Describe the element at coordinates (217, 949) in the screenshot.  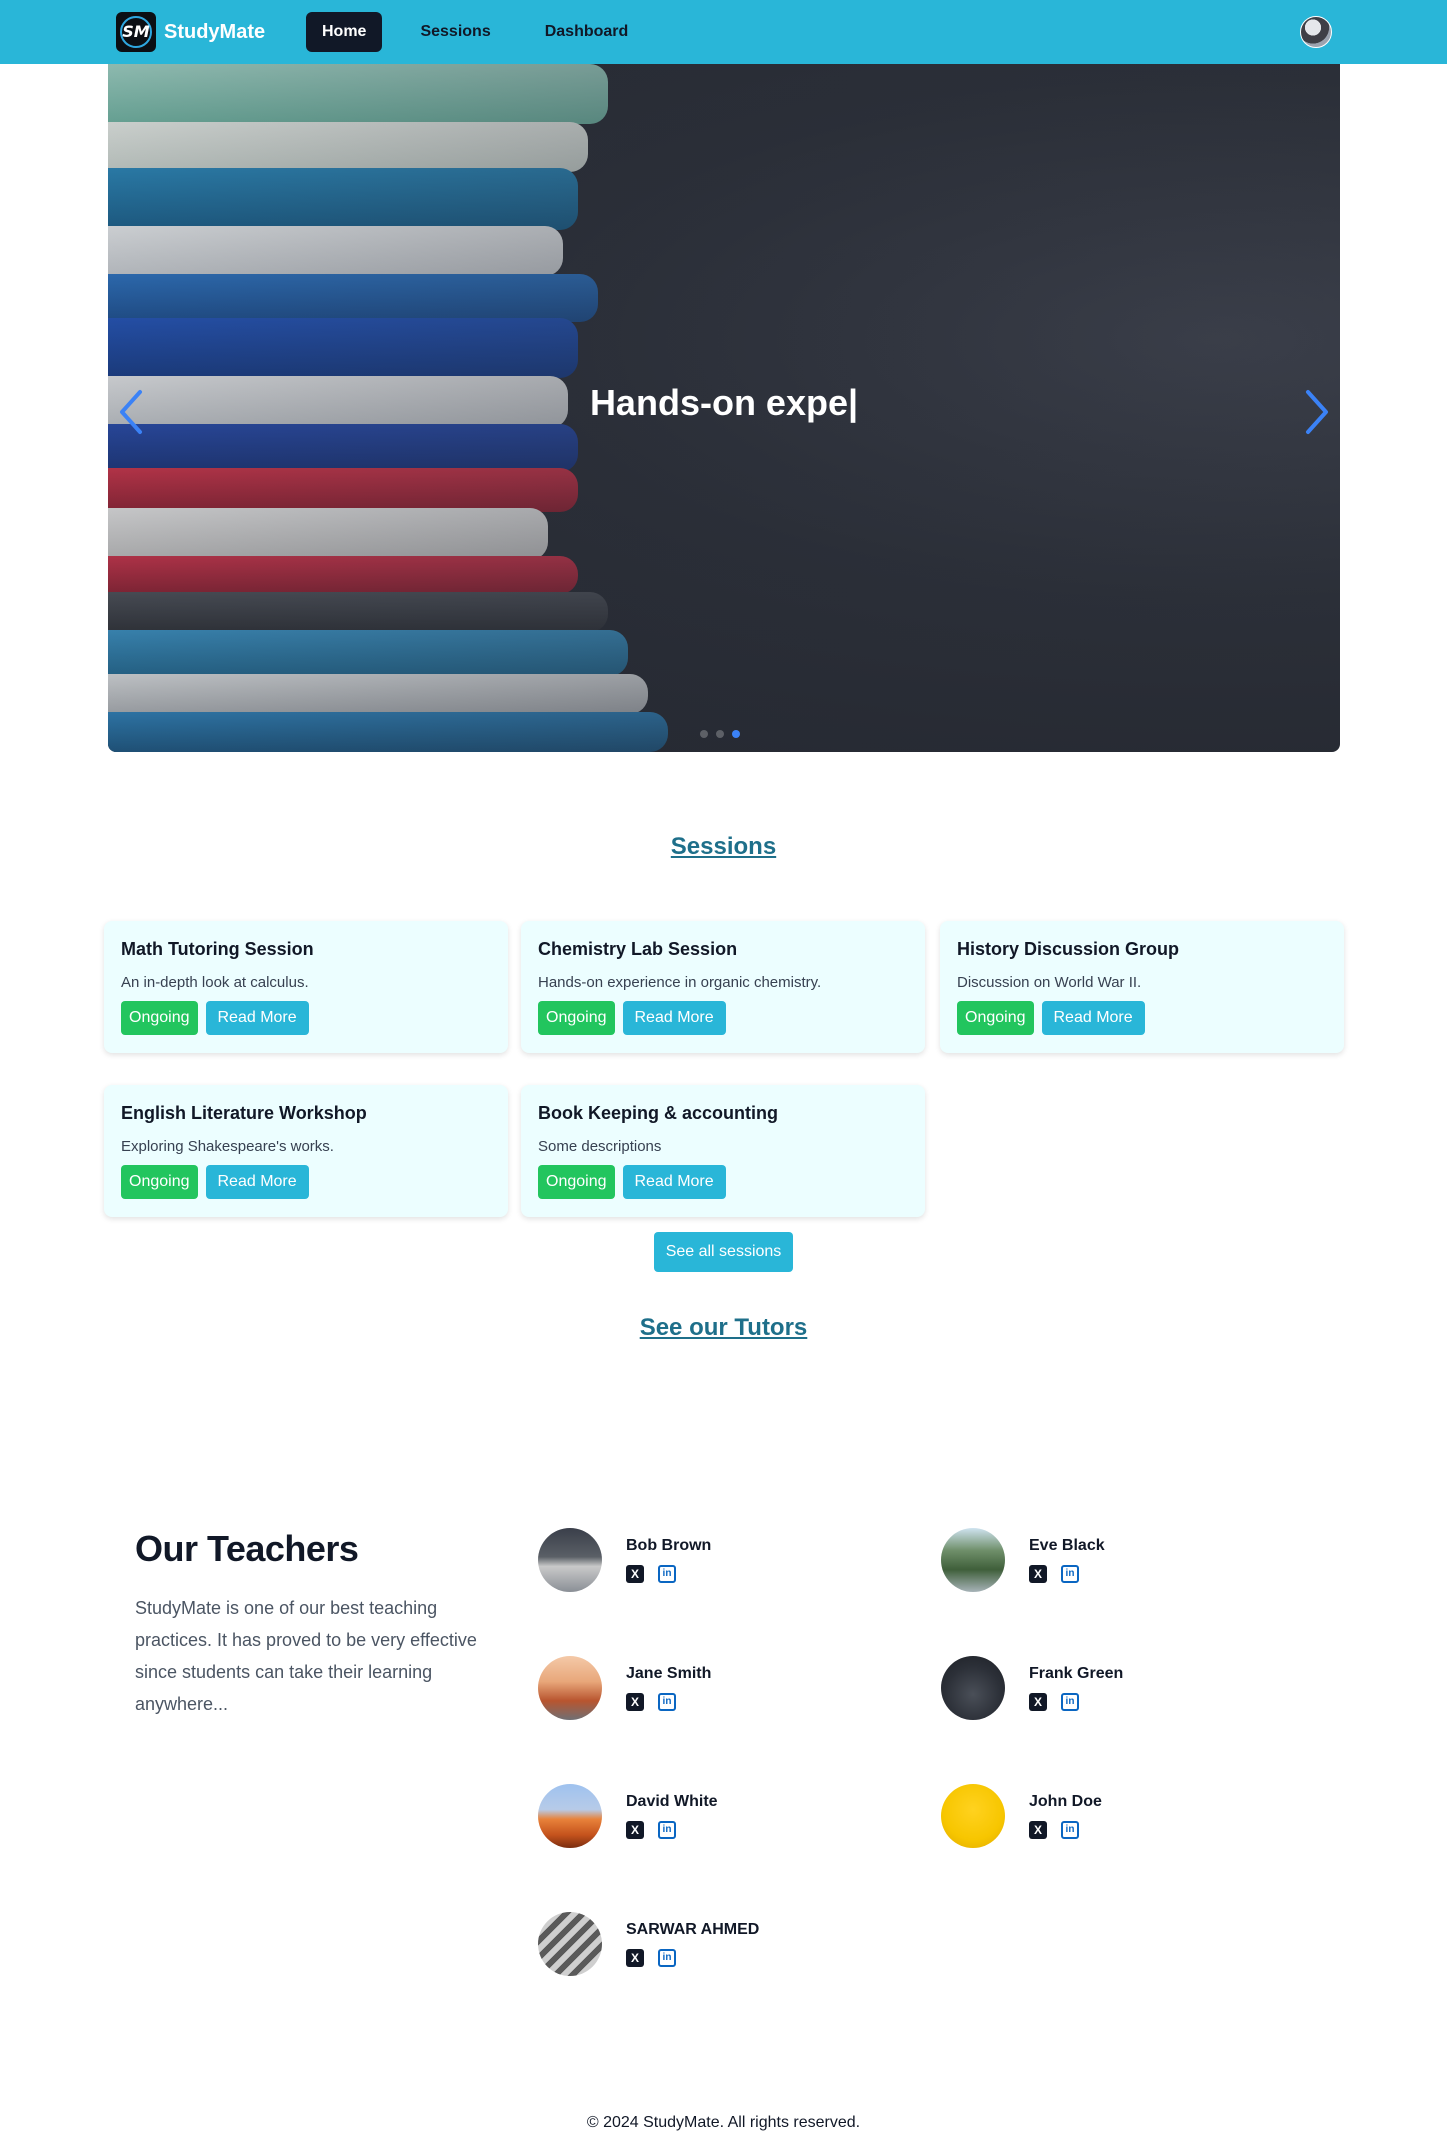
I see `session-title: Math Tutoring Session` at that location.